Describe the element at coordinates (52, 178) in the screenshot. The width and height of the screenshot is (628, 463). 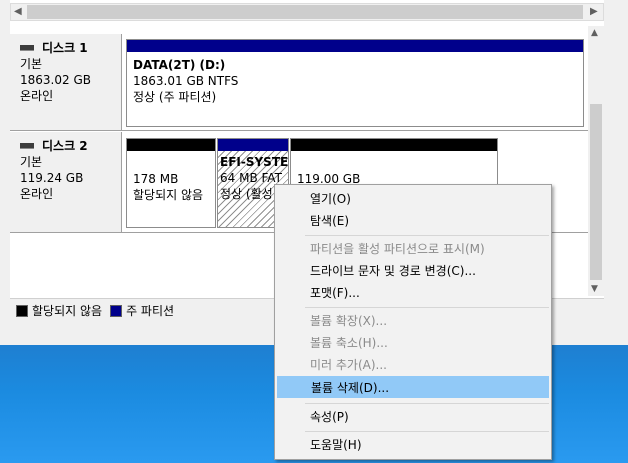
I see `disk-size: 119.24 GB` at that location.